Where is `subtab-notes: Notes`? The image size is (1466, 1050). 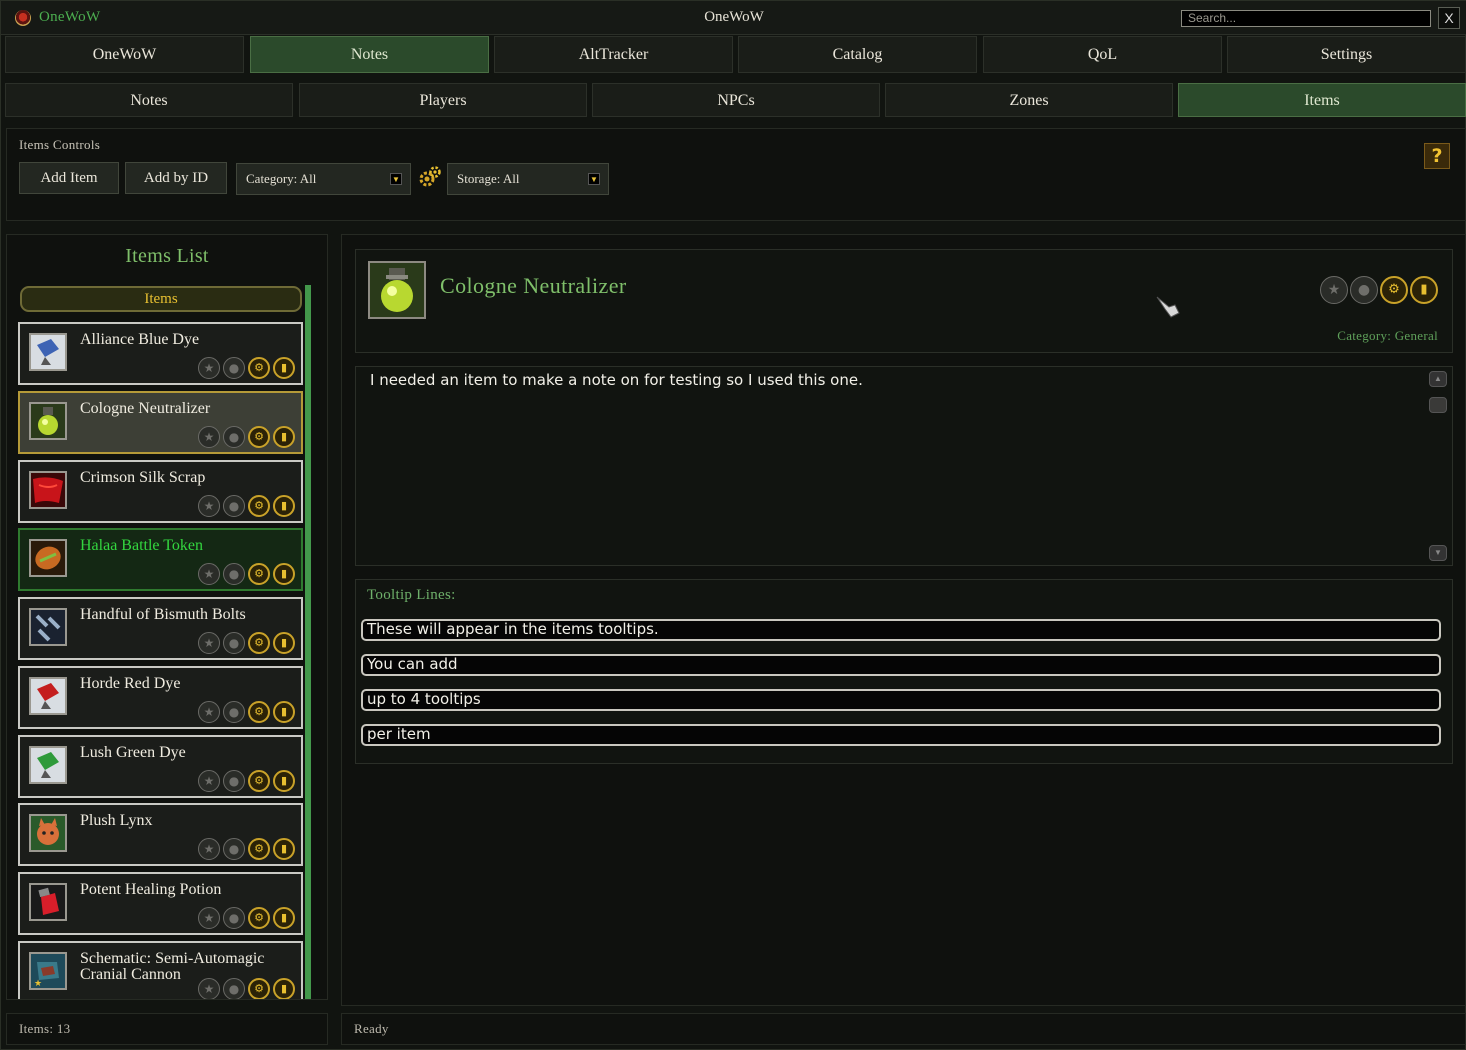
subtab-notes: Notes is located at coordinates (149, 100).